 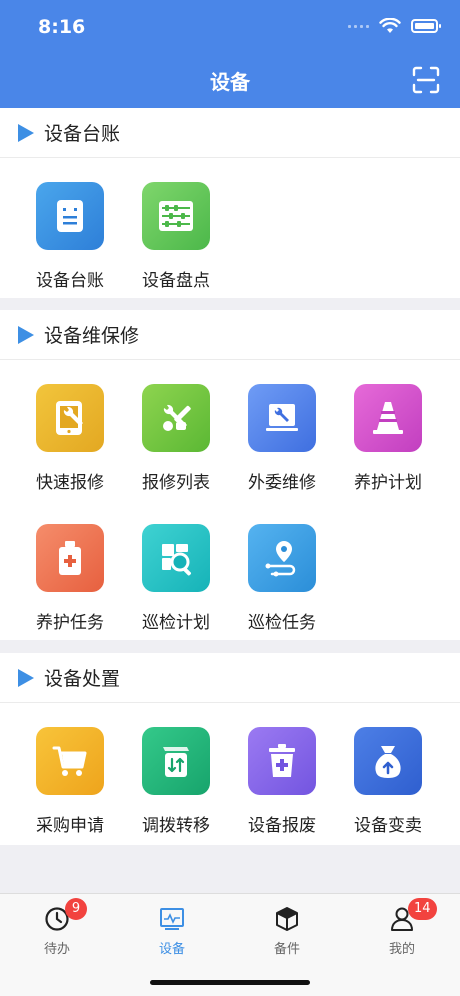 I want to click on item-purchase-request: 采购申请, so click(x=70, y=781).